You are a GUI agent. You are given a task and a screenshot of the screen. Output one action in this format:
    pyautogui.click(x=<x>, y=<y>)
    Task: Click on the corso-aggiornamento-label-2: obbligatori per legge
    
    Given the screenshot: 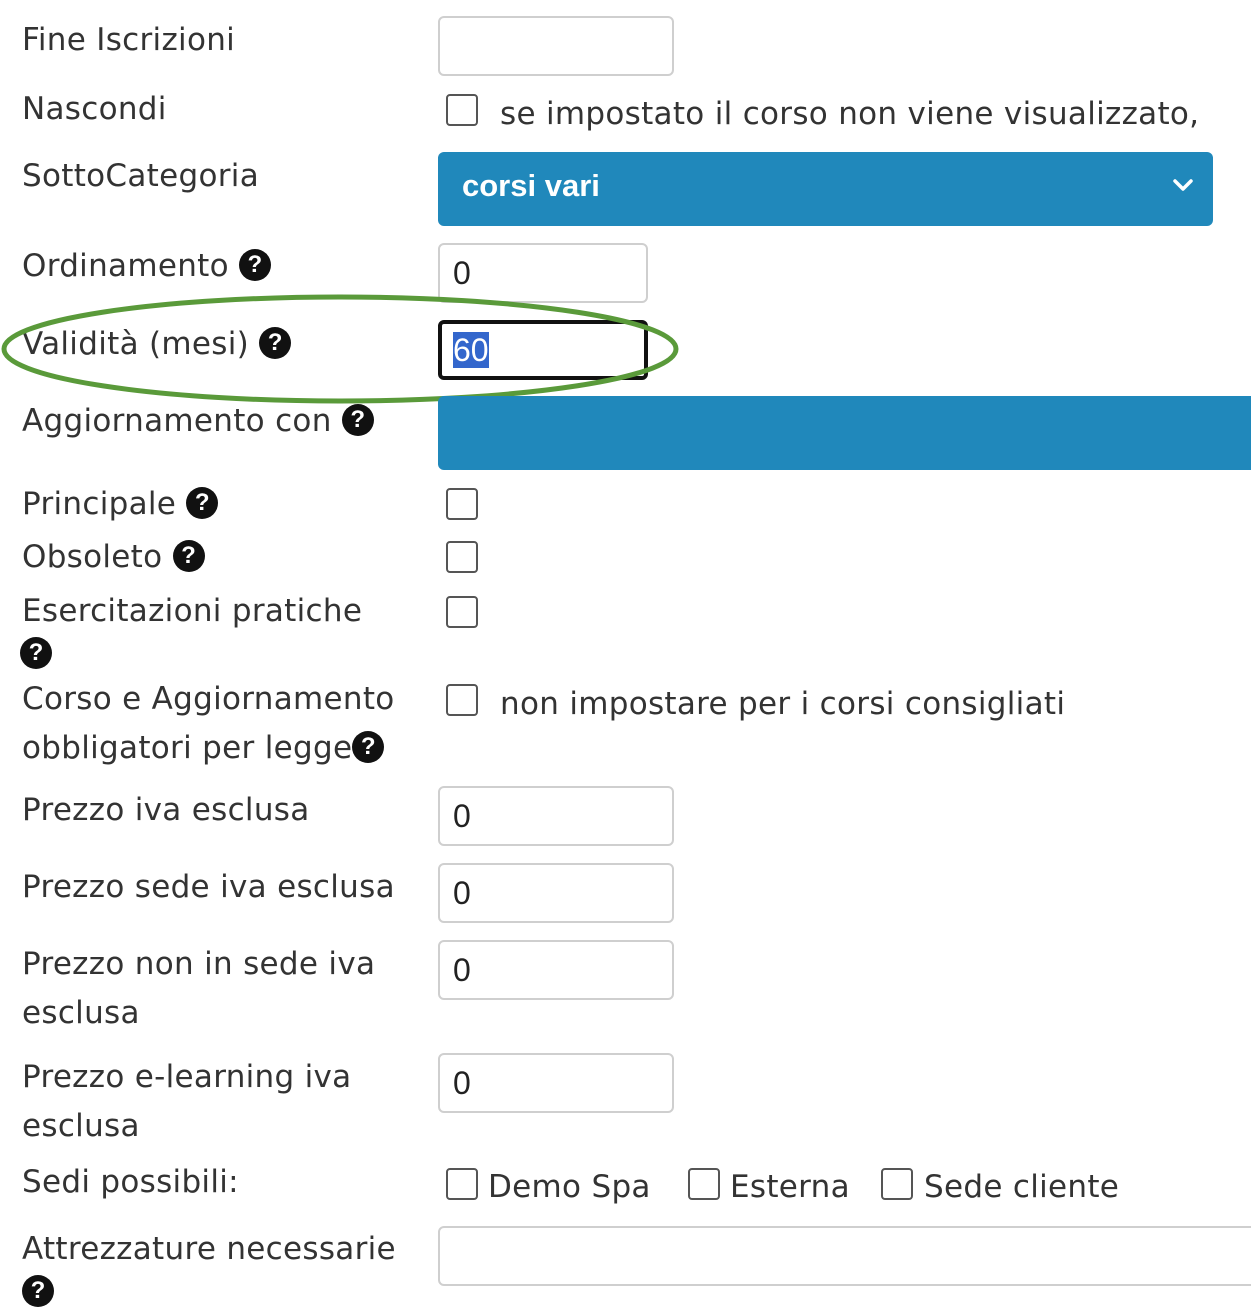 What is the action you would take?
    pyautogui.click(x=187, y=748)
    